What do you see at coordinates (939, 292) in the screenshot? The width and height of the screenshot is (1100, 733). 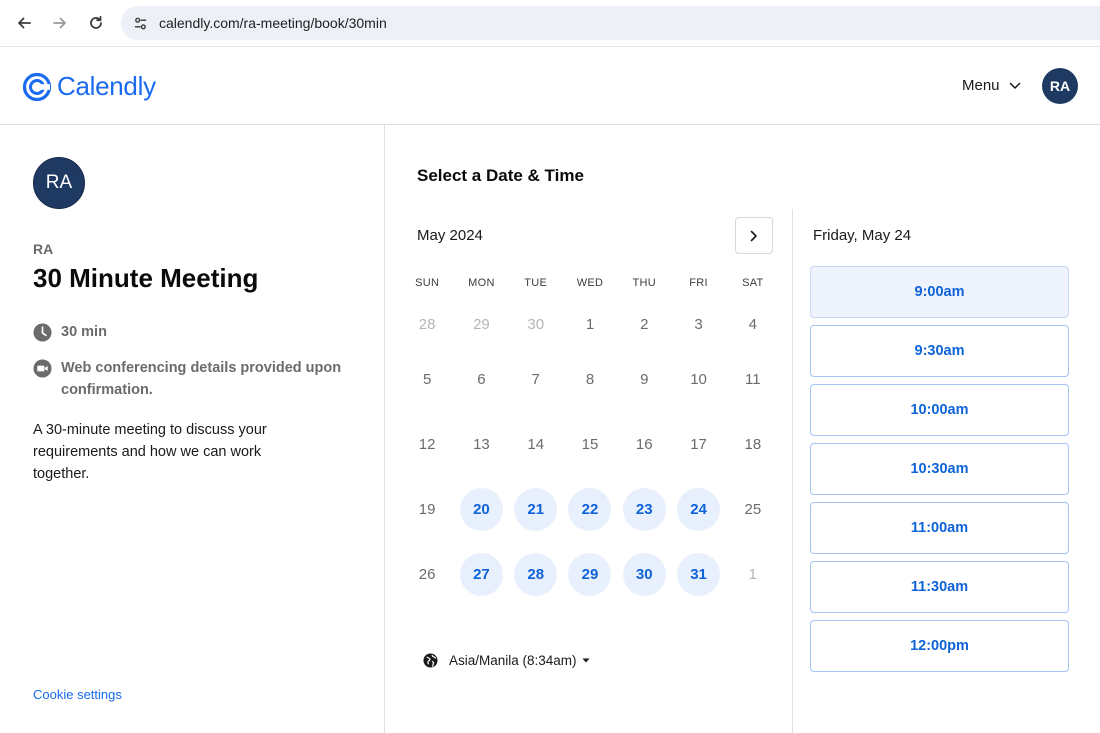 I see `time-slot-button: 9:00am` at bounding box center [939, 292].